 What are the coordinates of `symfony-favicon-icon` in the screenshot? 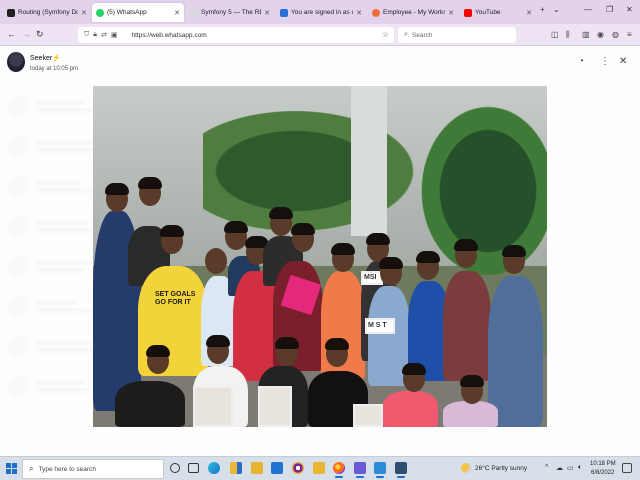 It's located at (11, 12).